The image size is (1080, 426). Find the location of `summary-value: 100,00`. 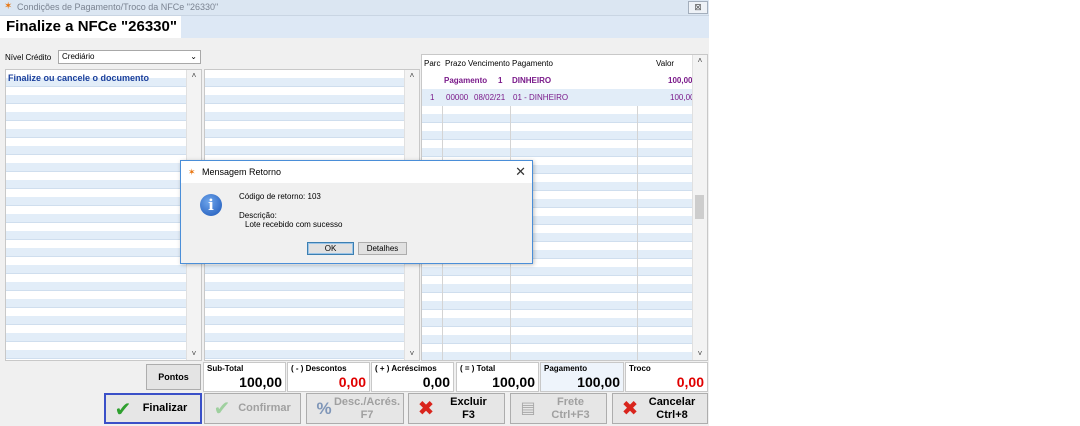

summary-value: 100,00 is located at coordinates (680, 80).